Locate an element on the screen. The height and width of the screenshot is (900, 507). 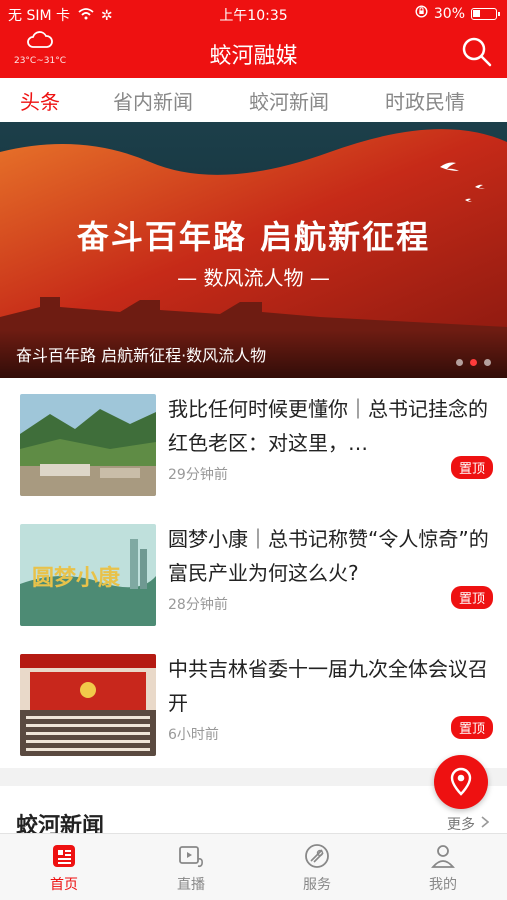
tabbar-label: 首页 is located at coordinates (64, 885).